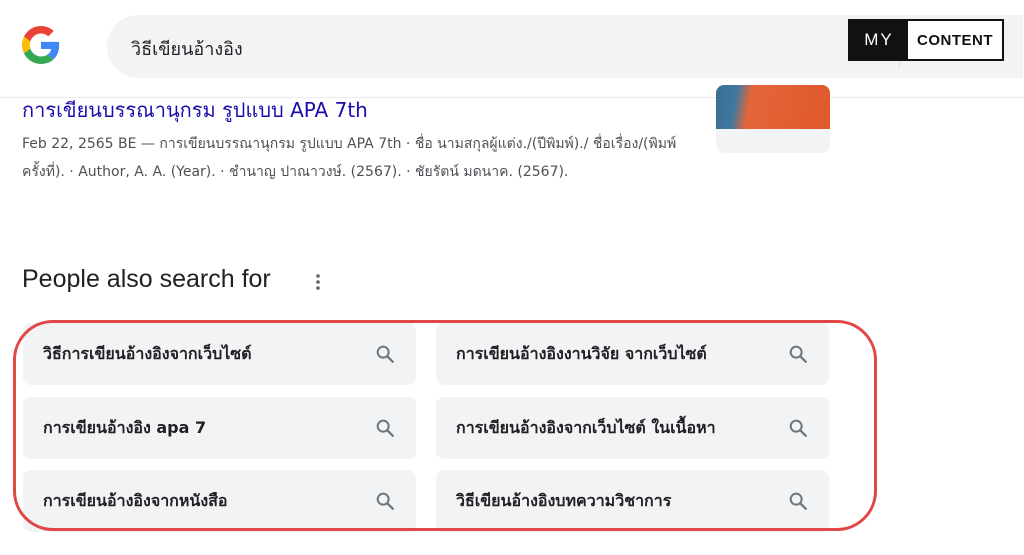  I want to click on related-search-label: วิธีเขียนอ้างอิงบทความวิชาการ, so click(564, 500).